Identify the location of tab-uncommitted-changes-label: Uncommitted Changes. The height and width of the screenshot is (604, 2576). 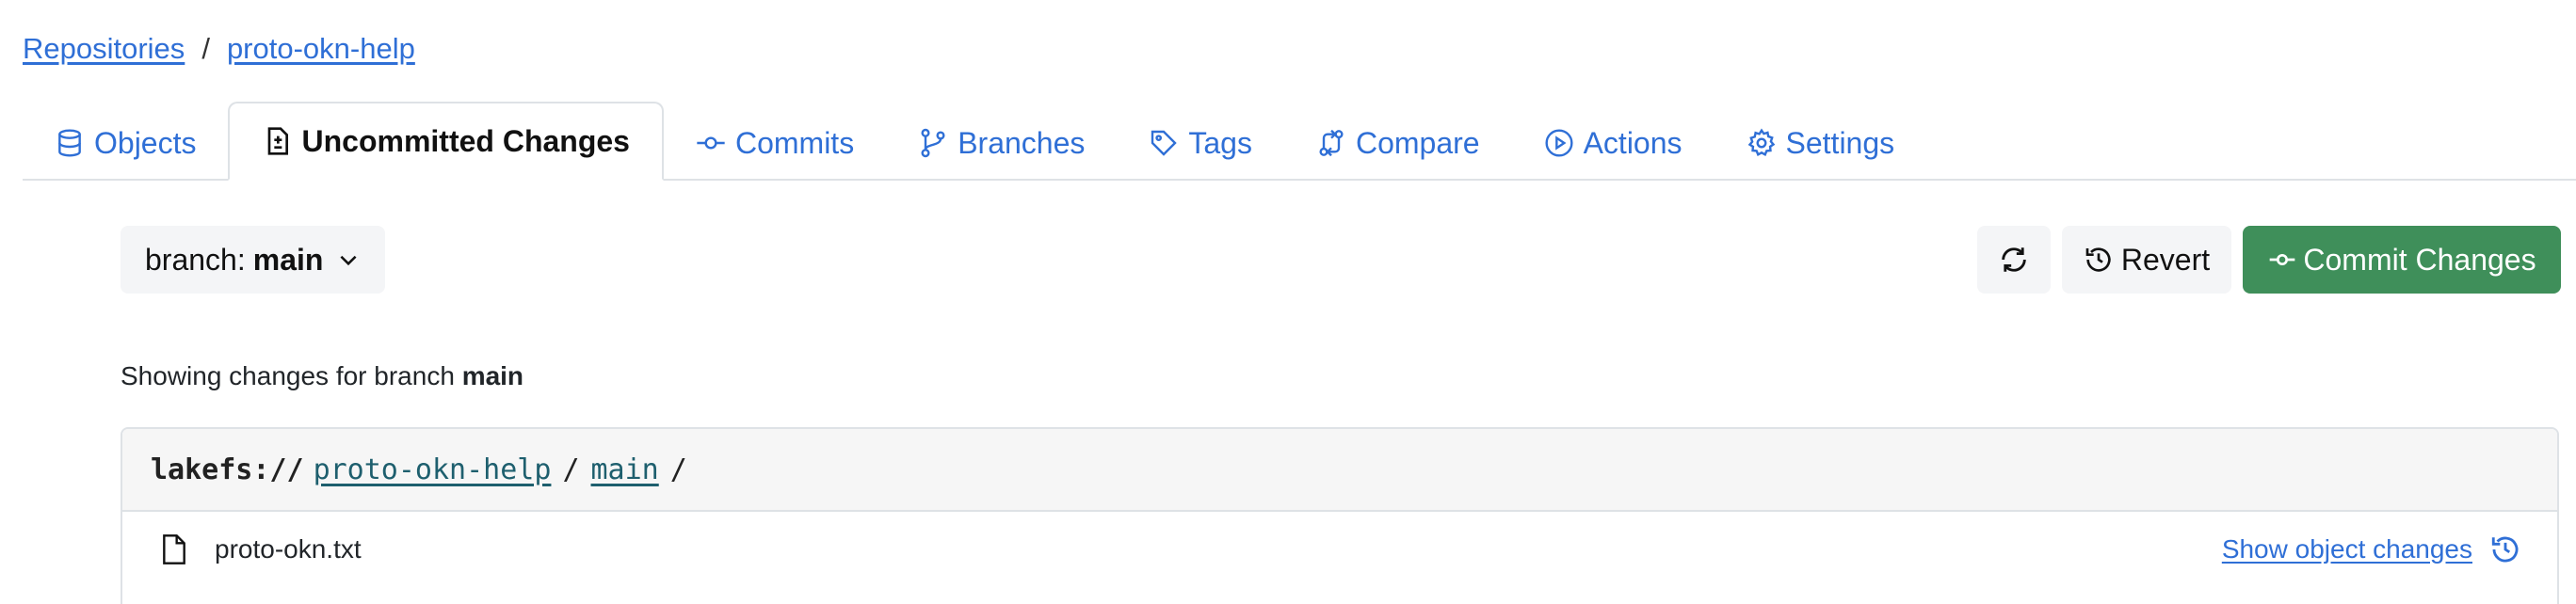
(465, 140).